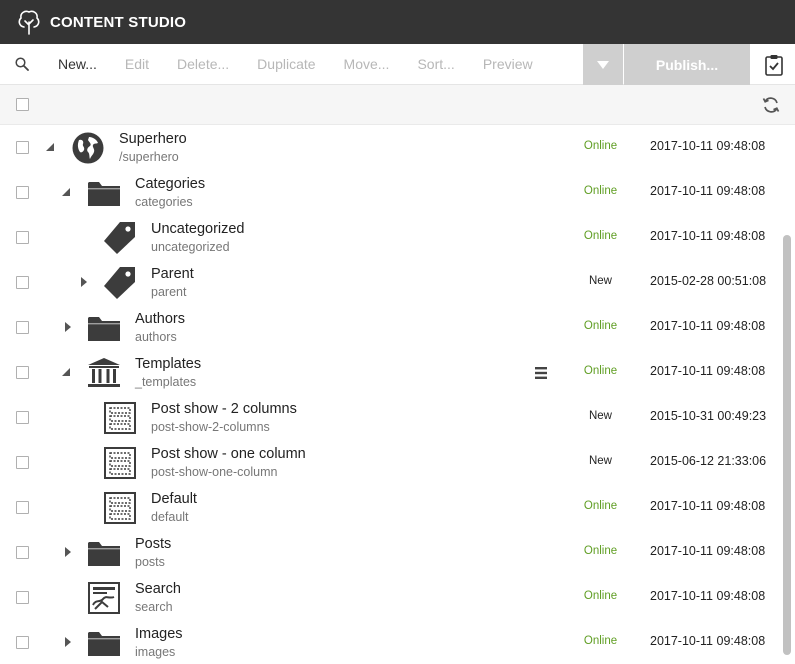  What do you see at coordinates (168, 364) in the screenshot?
I see `row-display-name: Templates` at bounding box center [168, 364].